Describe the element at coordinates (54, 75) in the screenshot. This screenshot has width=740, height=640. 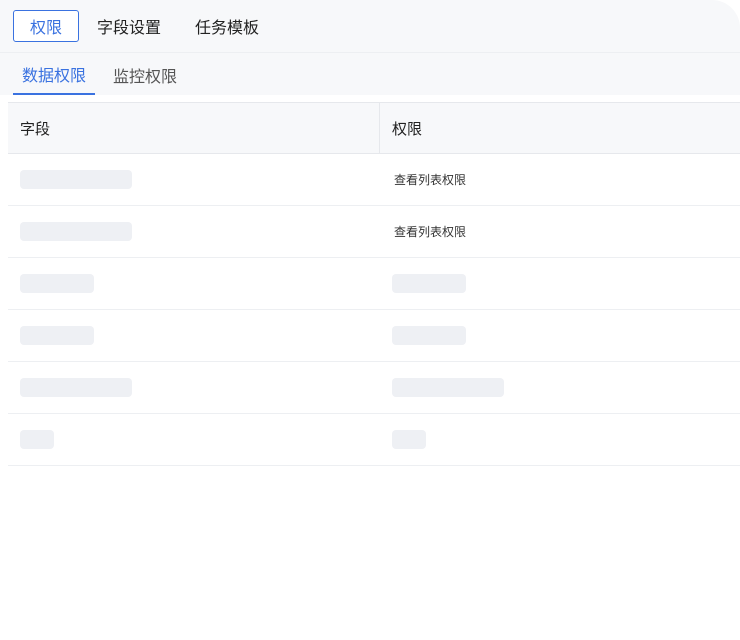
I see `subtab-data-permission: 数据权限` at that location.